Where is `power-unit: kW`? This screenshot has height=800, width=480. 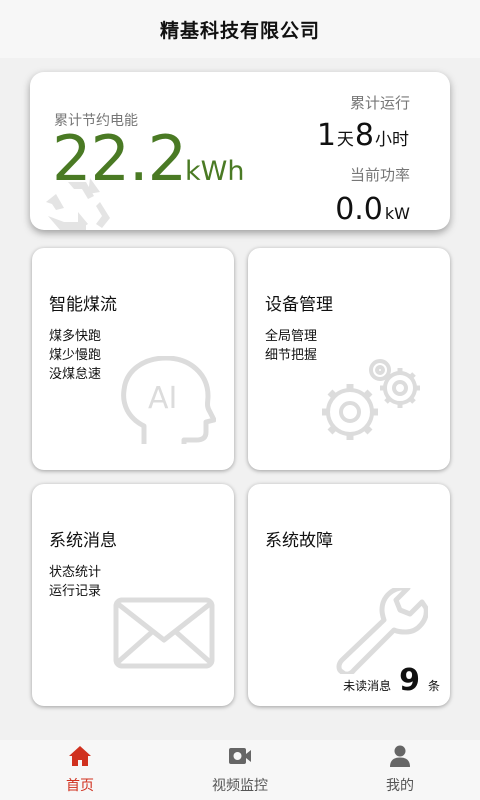 power-unit: kW is located at coordinates (397, 213).